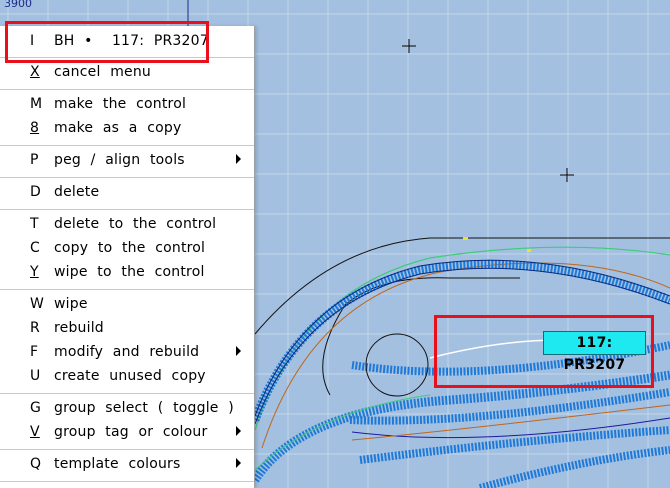  Describe the element at coordinates (120, 104) in the screenshot. I see `menu-label: make the control` at that location.